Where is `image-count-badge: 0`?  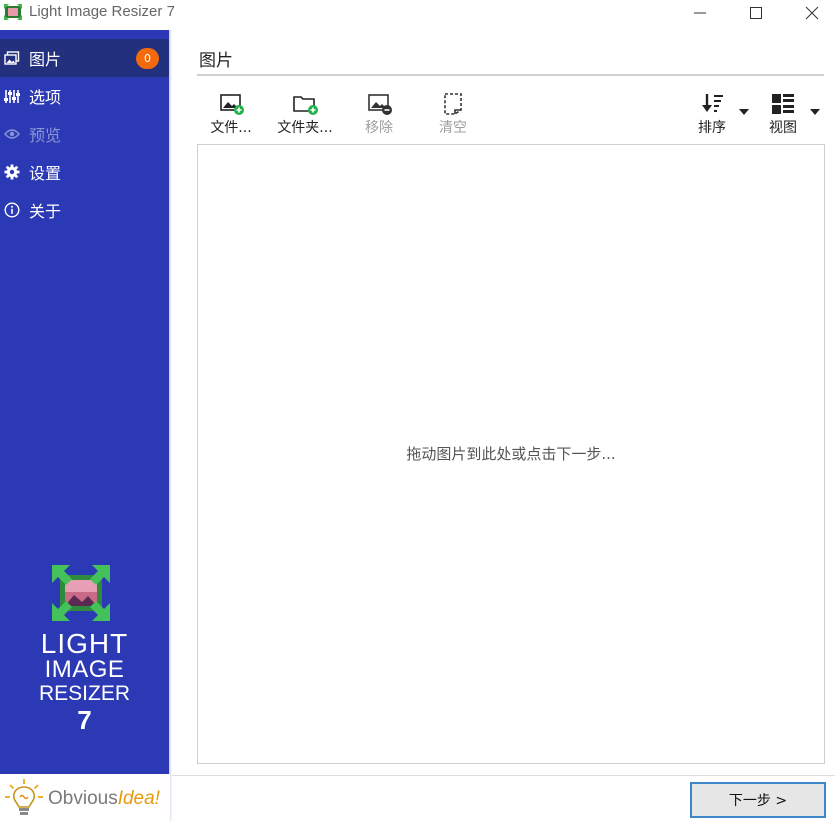
image-count-badge: 0 is located at coordinates (147, 58).